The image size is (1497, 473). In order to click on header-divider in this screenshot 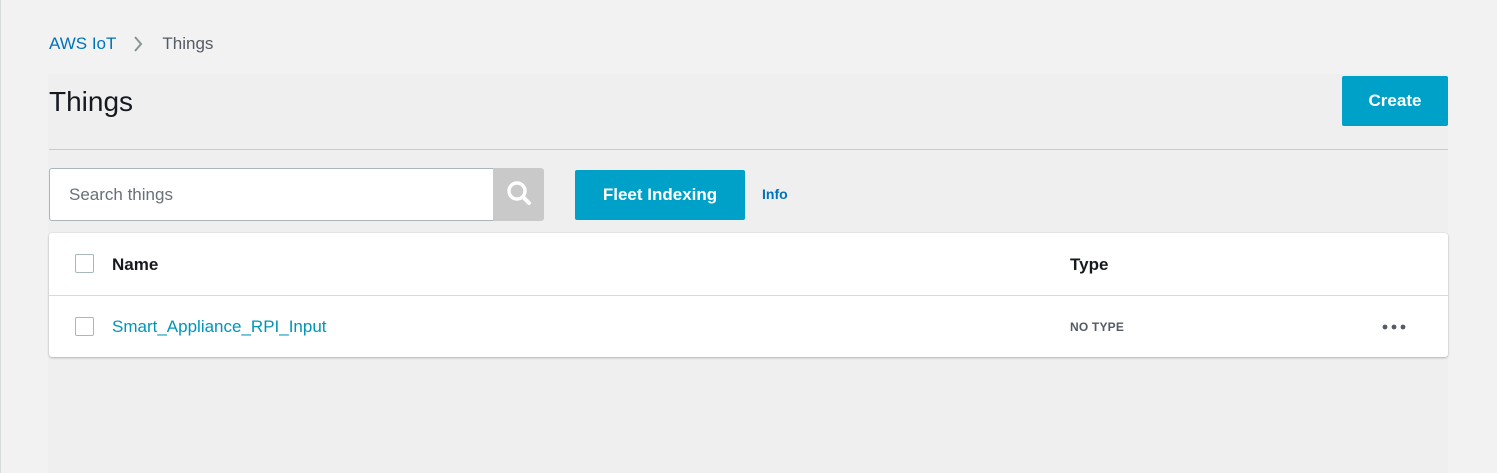, I will do `click(748, 149)`.